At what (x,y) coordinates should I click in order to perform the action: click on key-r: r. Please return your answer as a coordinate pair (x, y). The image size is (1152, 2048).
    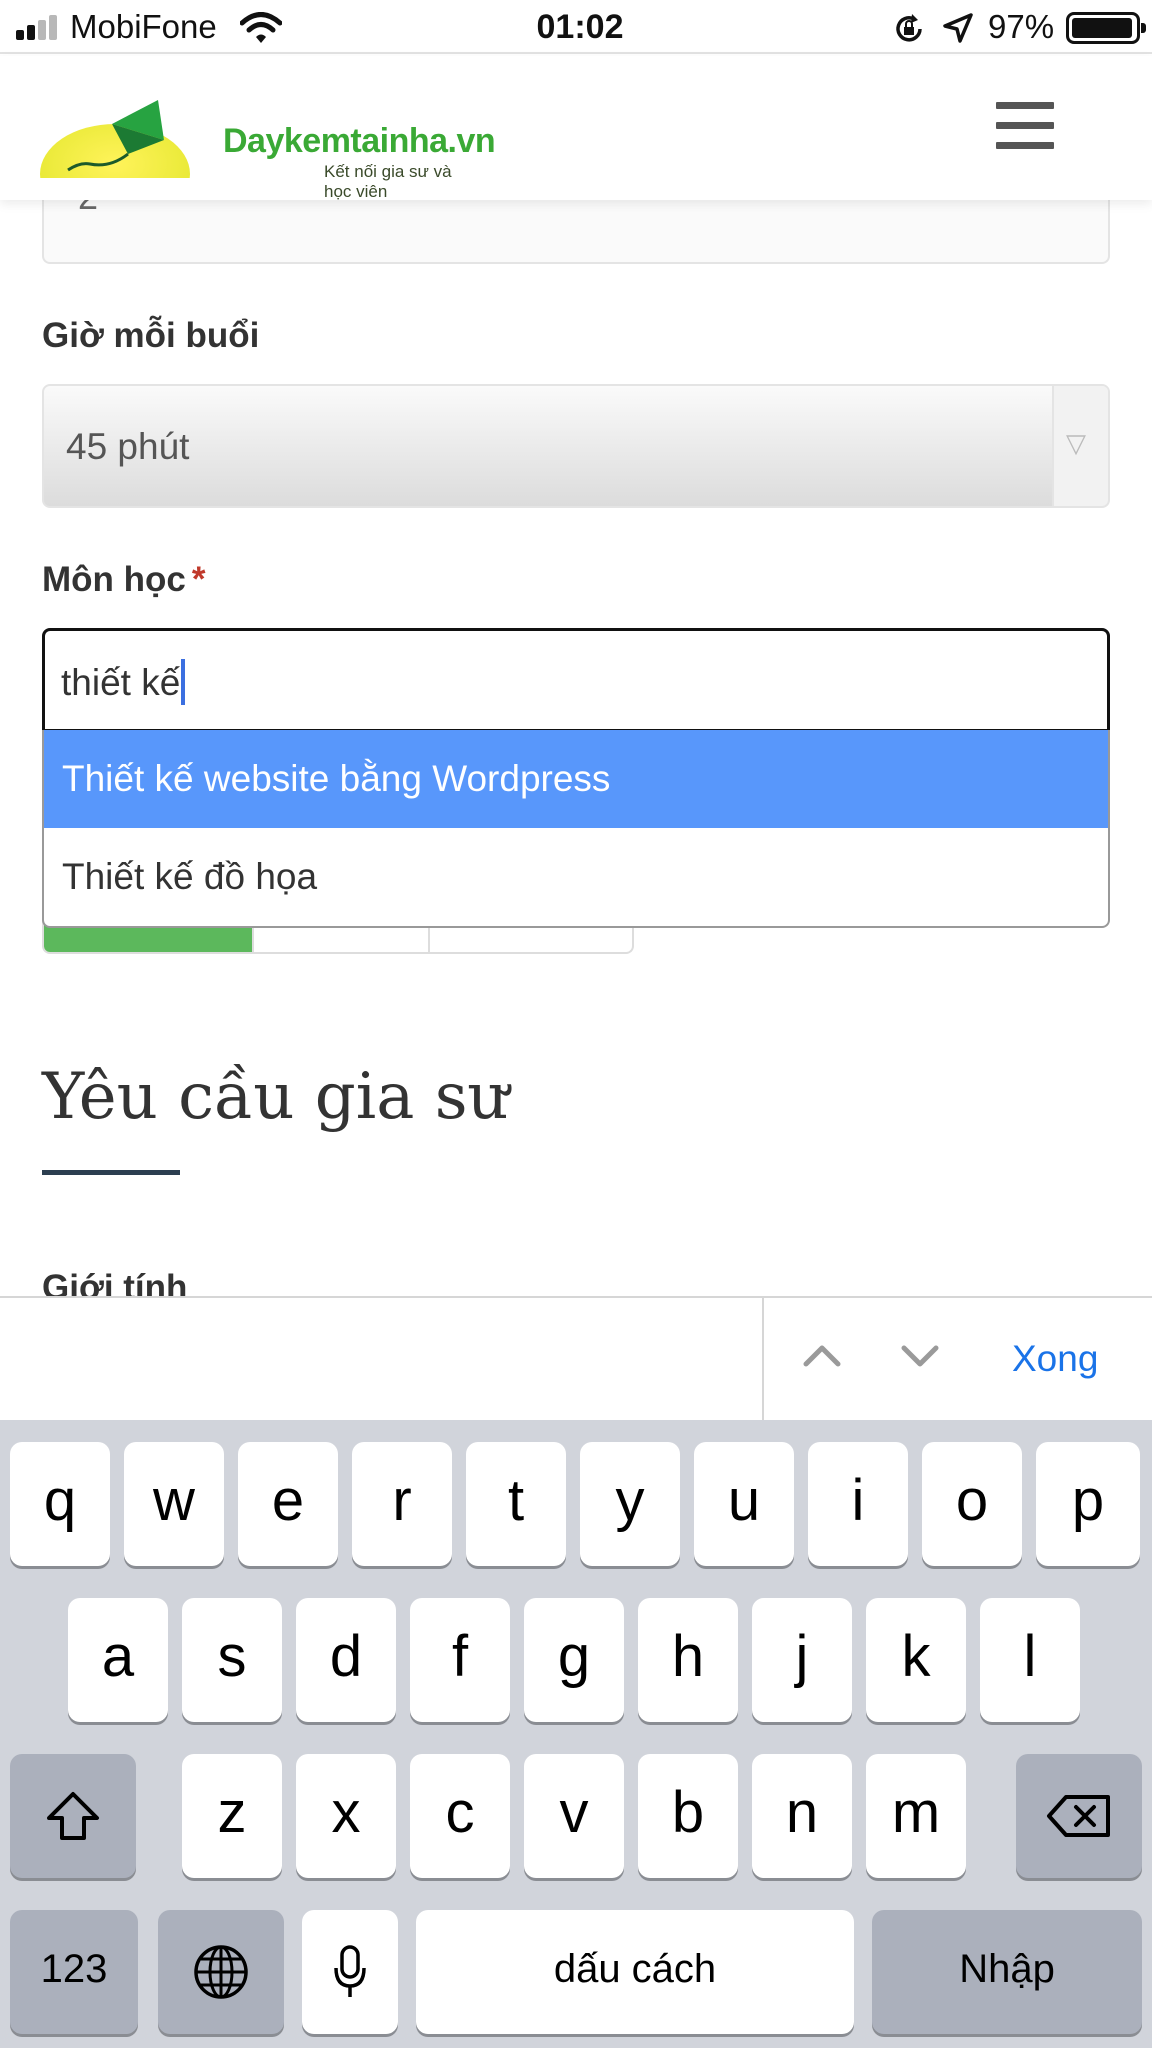
    Looking at the image, I should click on (402, 1504).